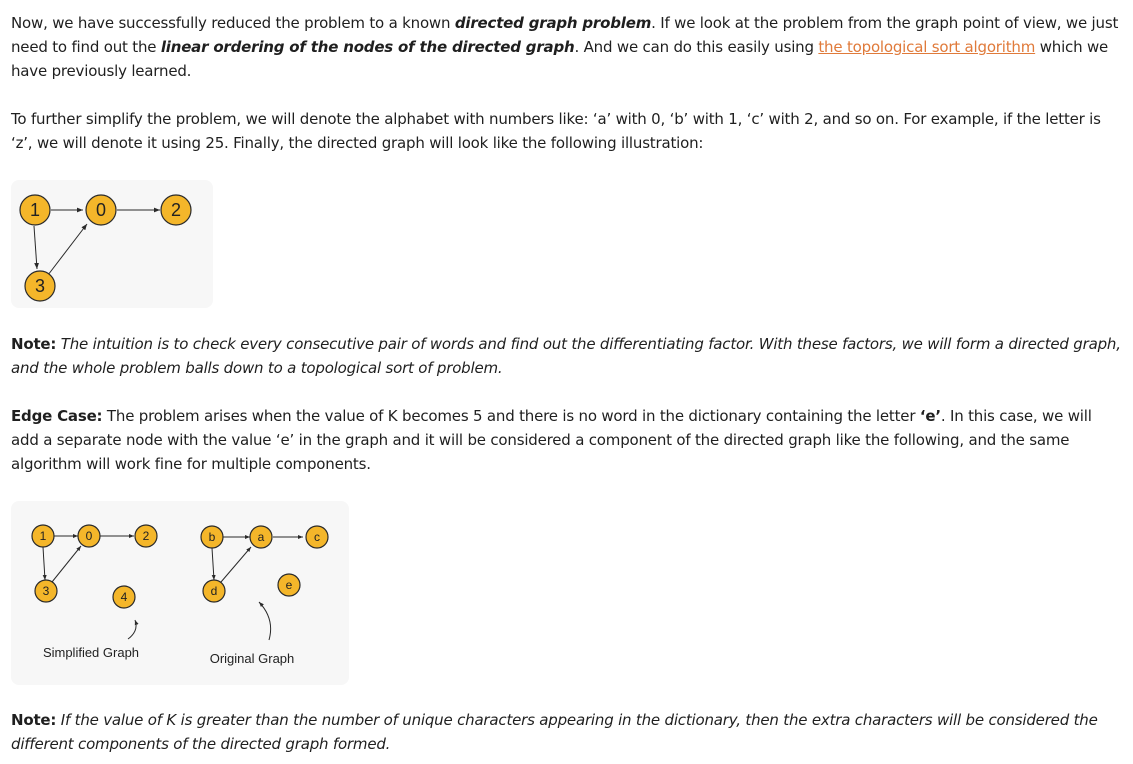 The height and width of the screenshot is (764, 1133). I want to click on edge-case-label: Edge Case:, so click(57, 416).